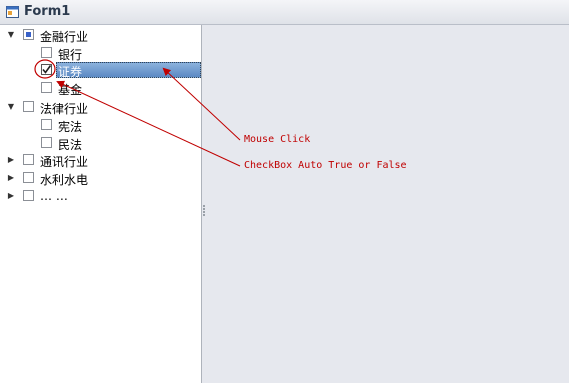 This screenshot has height=383, width=569. What do you see at coordinates (100, 53) in the screenshot?
I see `tree-node-bank: 银行` at bounding box center [100, 53].